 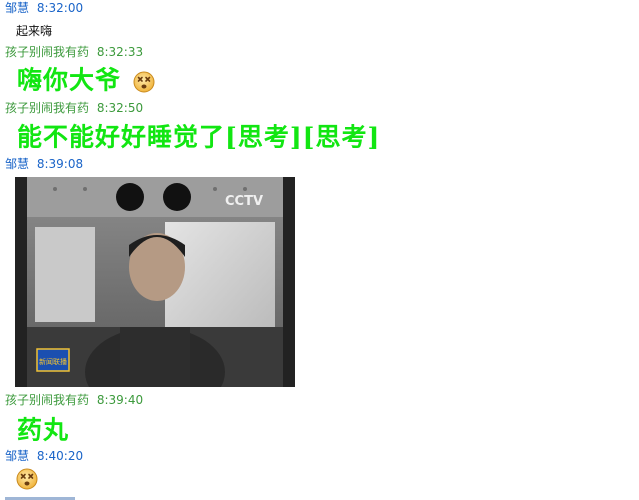 I want to click on message-text: 药丸, so click(x=43, y=430).